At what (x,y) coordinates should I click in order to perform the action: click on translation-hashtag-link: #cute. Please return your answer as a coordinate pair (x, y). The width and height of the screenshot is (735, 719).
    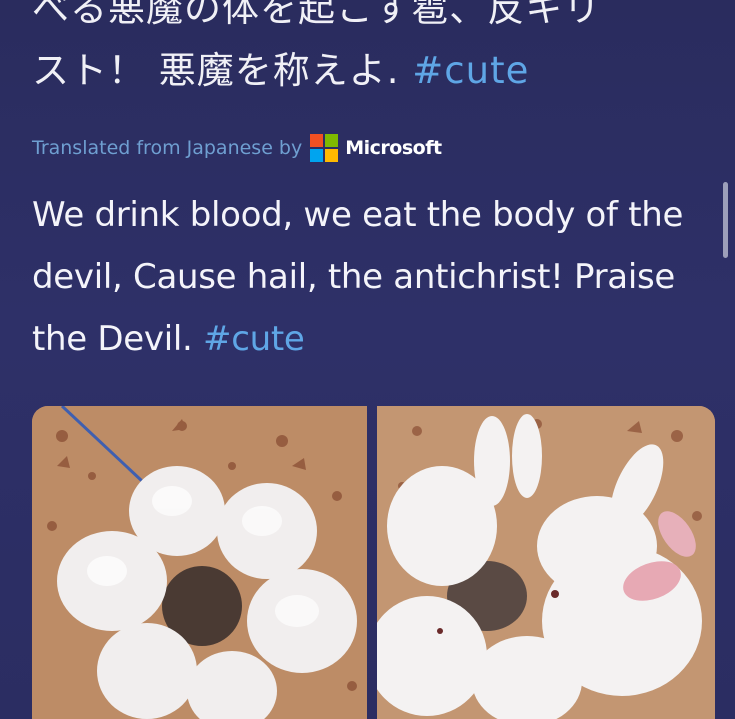
    Looking at the image, I should click on (254, 339).